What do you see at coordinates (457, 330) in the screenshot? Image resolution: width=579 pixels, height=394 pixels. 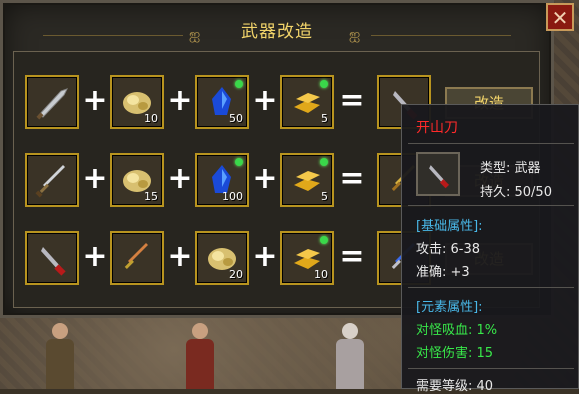 I see `lifesteal-stat: 对怪吸血: 1%` at bounding box center [457, 330].